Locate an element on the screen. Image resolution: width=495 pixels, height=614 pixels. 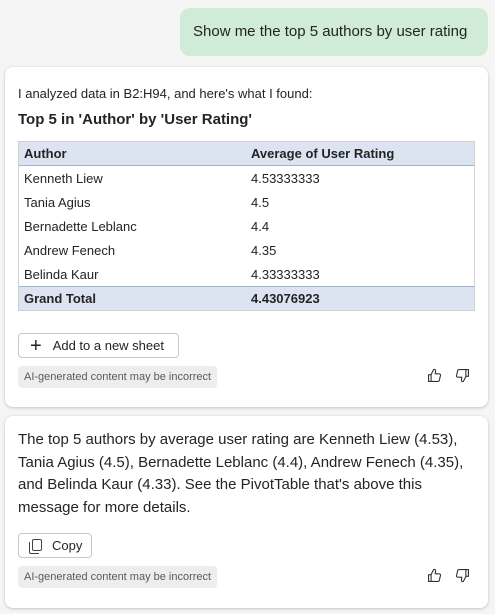
table-row: Kenneth Liew 4.53333333 is located at coordinates (246, 178).